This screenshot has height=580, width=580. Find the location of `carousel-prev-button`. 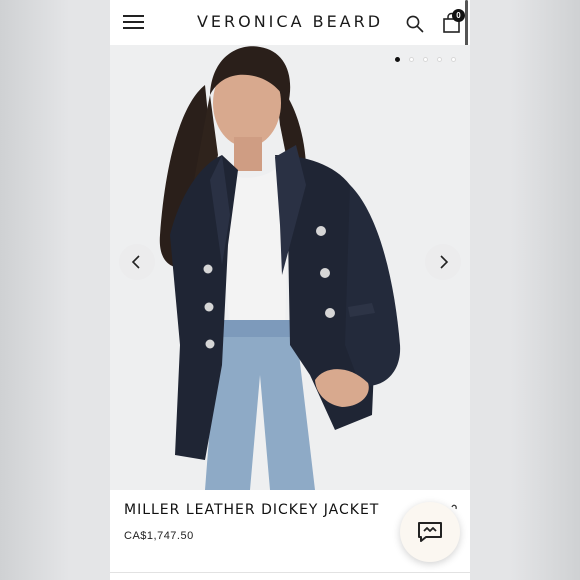

carousel-prev-button is located at coordinates (137, 262).